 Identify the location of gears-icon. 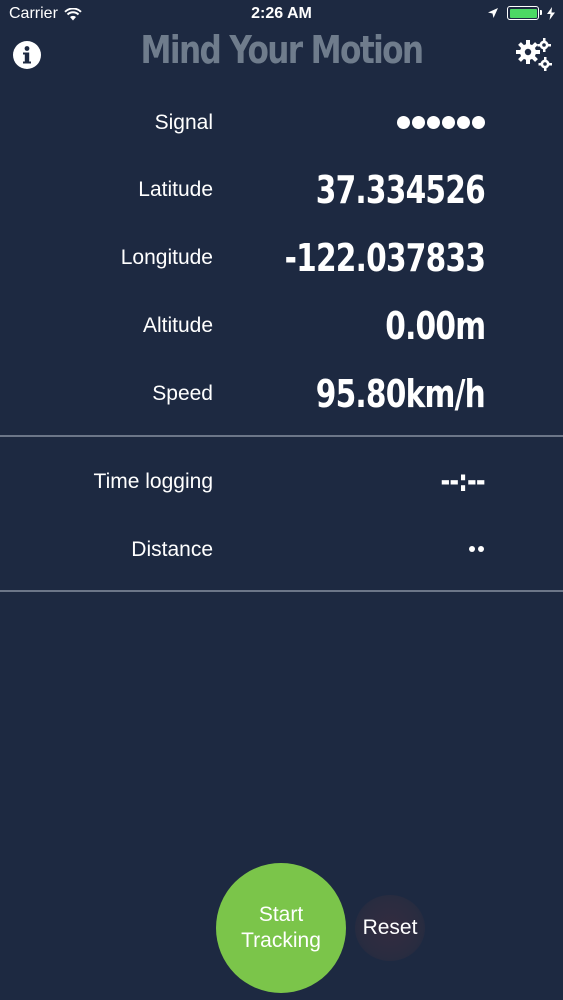
(534, 54).